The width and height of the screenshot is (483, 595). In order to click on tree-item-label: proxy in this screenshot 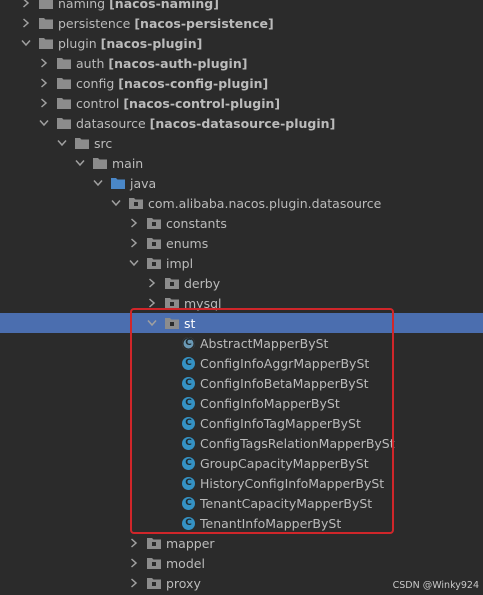, I will do `click(183, 583)`.